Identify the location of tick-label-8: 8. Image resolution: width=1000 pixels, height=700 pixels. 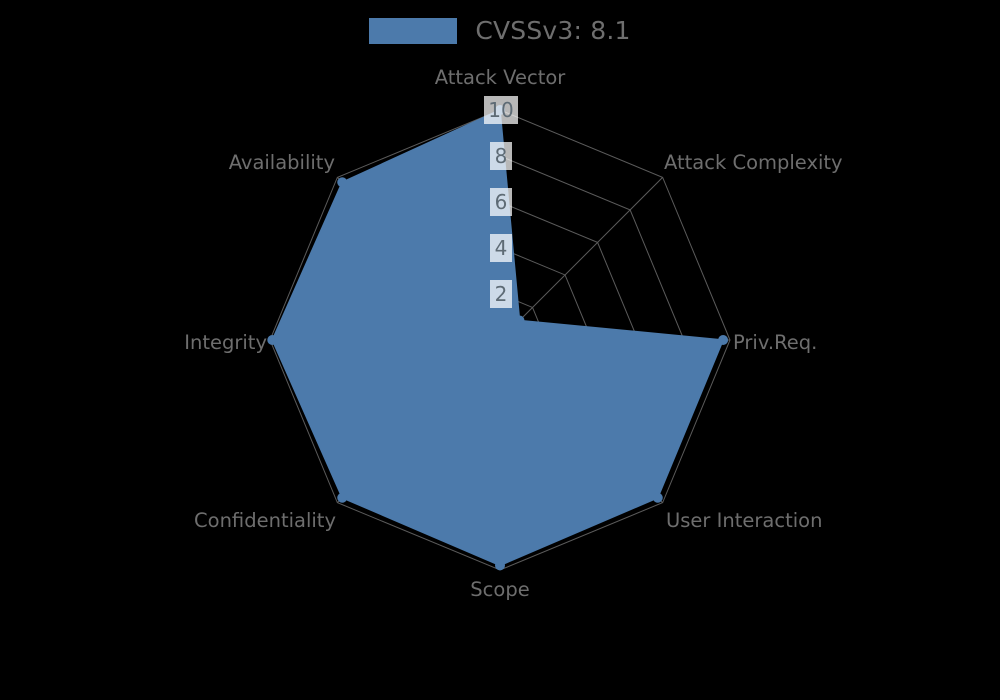
(501, 156).